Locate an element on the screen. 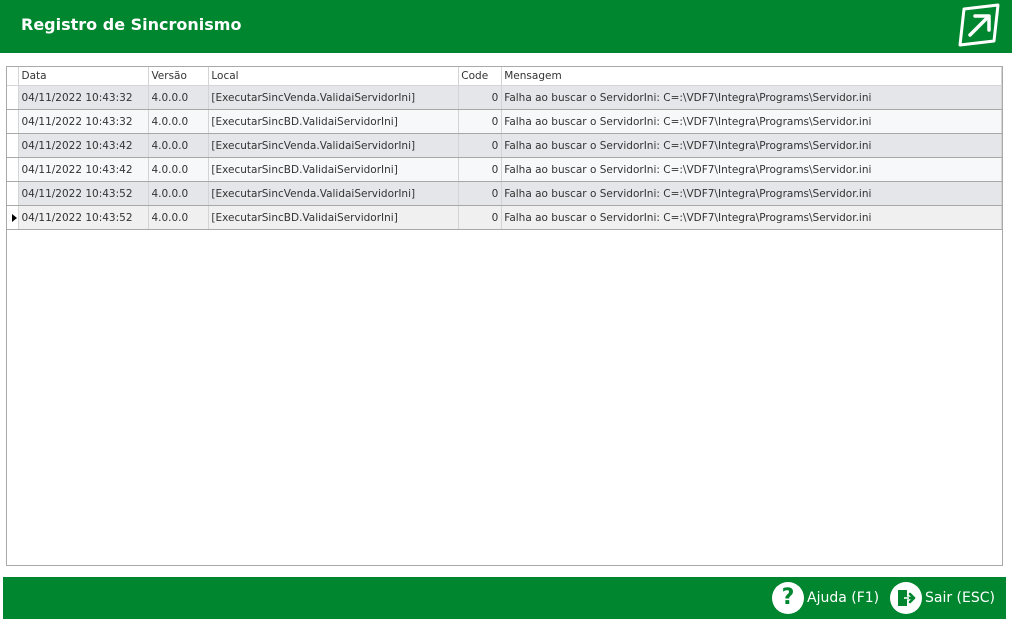  header-row: Data Versão Local Code Mensagem is located at coordinates (504, 76).